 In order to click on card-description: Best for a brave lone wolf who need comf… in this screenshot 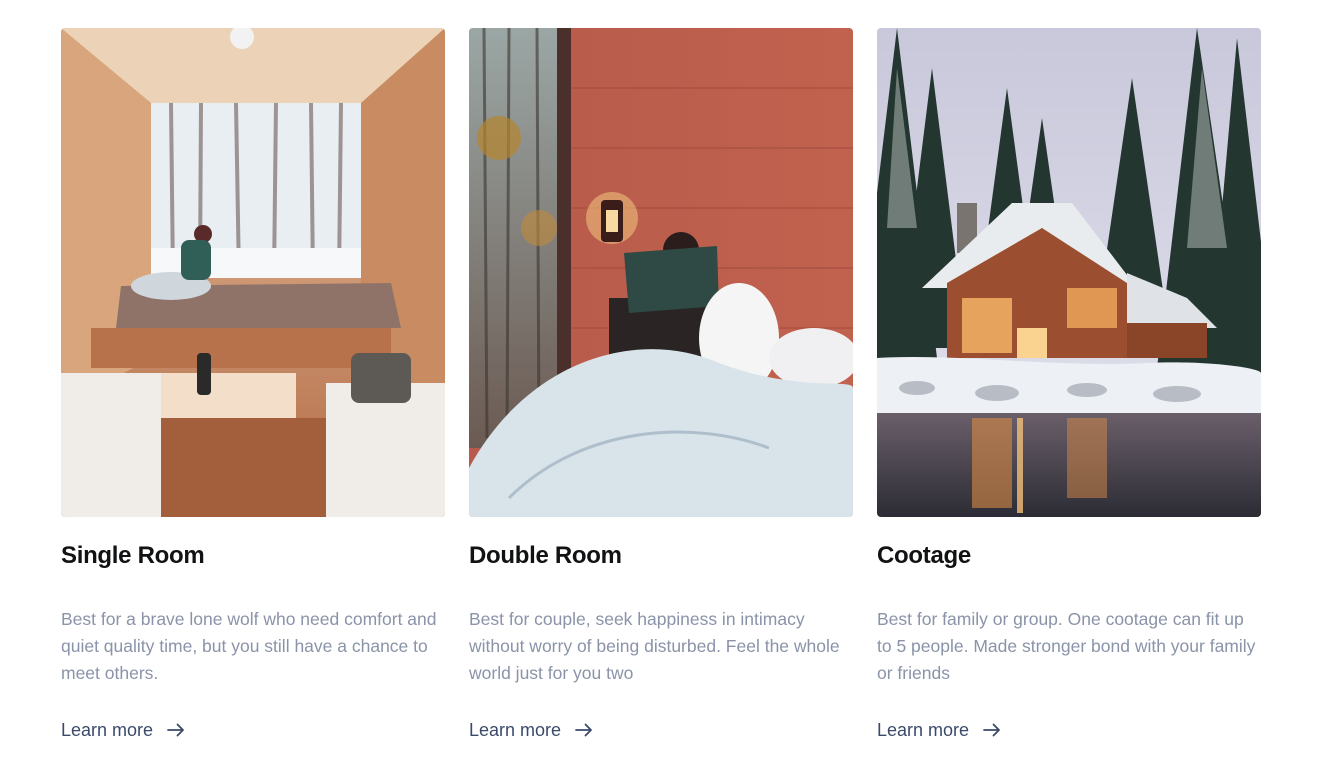, I will do `click(249, 646)`.